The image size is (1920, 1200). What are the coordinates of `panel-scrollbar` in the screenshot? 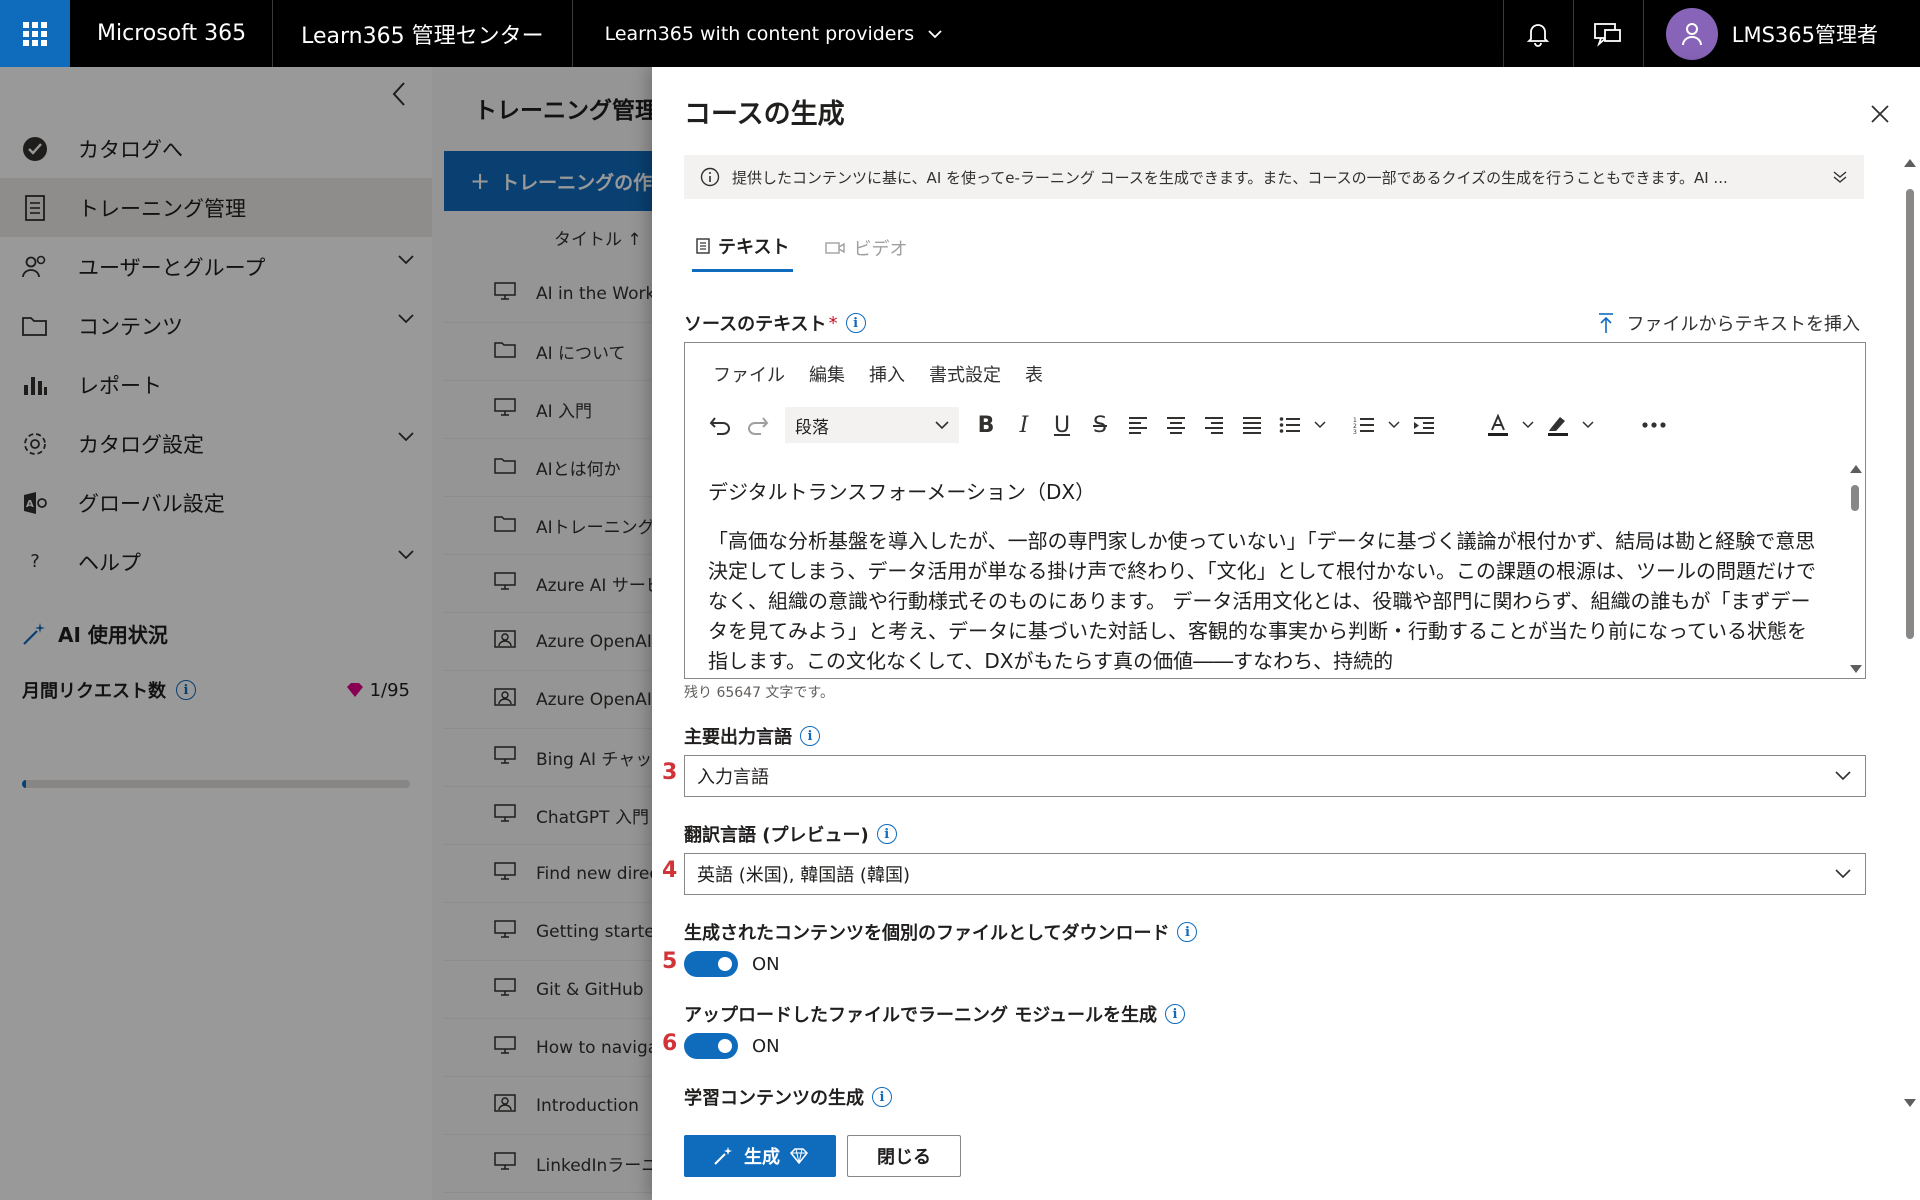 It's located at (1910, 633).